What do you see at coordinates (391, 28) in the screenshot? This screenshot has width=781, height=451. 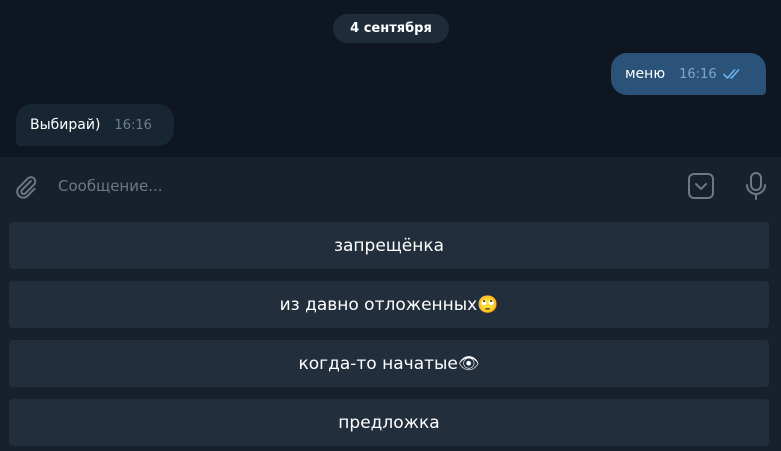 I see `date-separator: 4 сентября` at bounding box center [391, 28].